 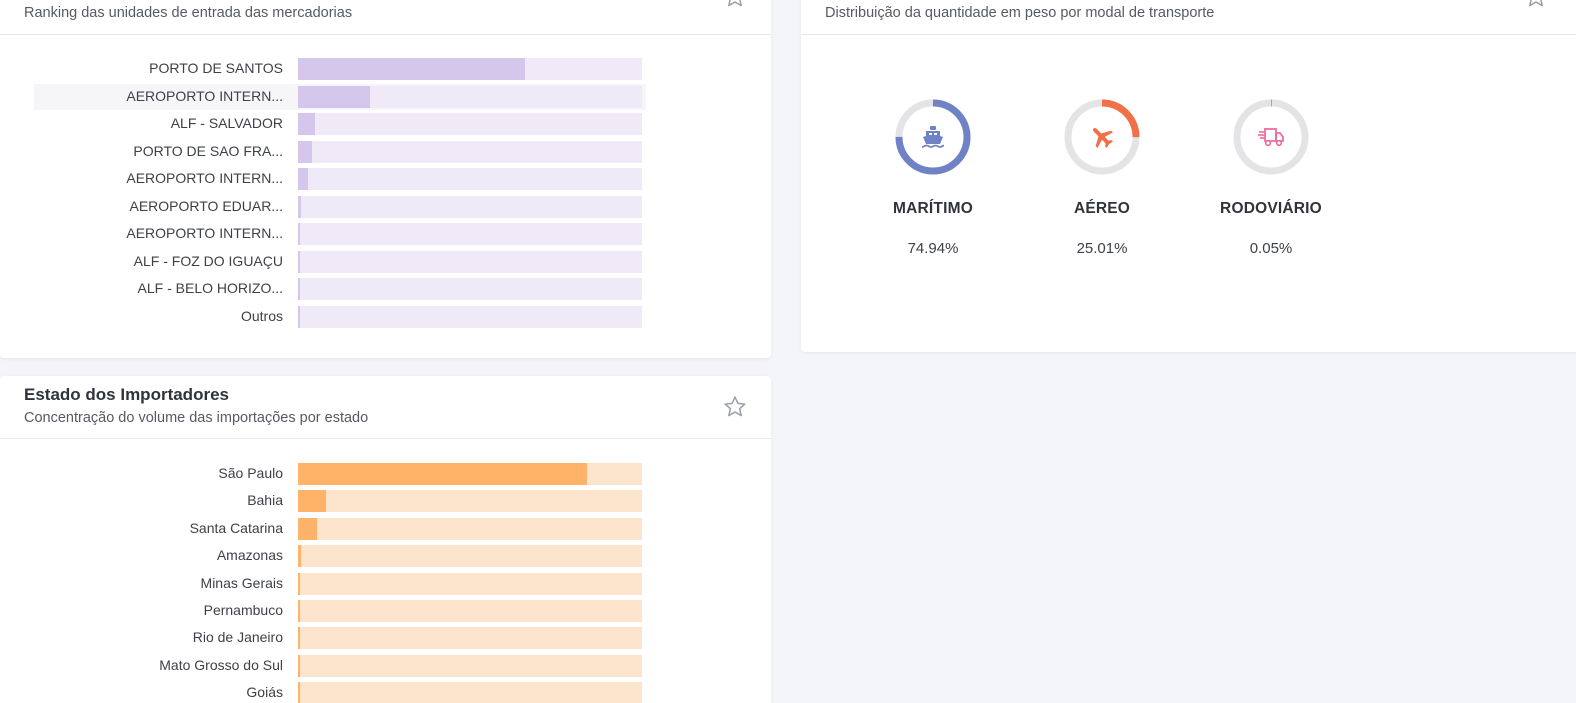 I want to click on modal-item-aereo: AÉREO 25.01%, so click(x=1102, y=177).